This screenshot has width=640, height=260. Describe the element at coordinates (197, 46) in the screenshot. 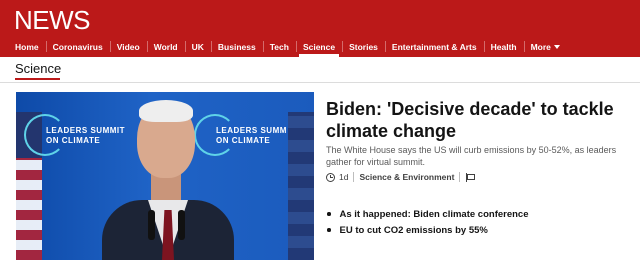

I see `nav-item-uk: UK` at that location.